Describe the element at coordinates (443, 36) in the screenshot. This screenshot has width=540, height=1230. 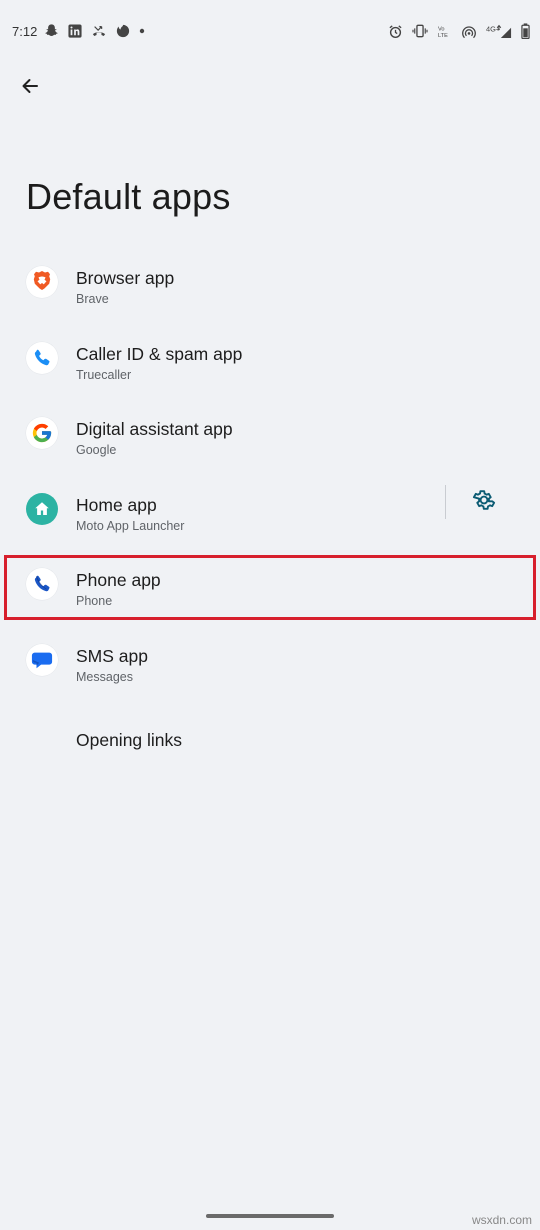
I see `svg-text: LTE` at that location.